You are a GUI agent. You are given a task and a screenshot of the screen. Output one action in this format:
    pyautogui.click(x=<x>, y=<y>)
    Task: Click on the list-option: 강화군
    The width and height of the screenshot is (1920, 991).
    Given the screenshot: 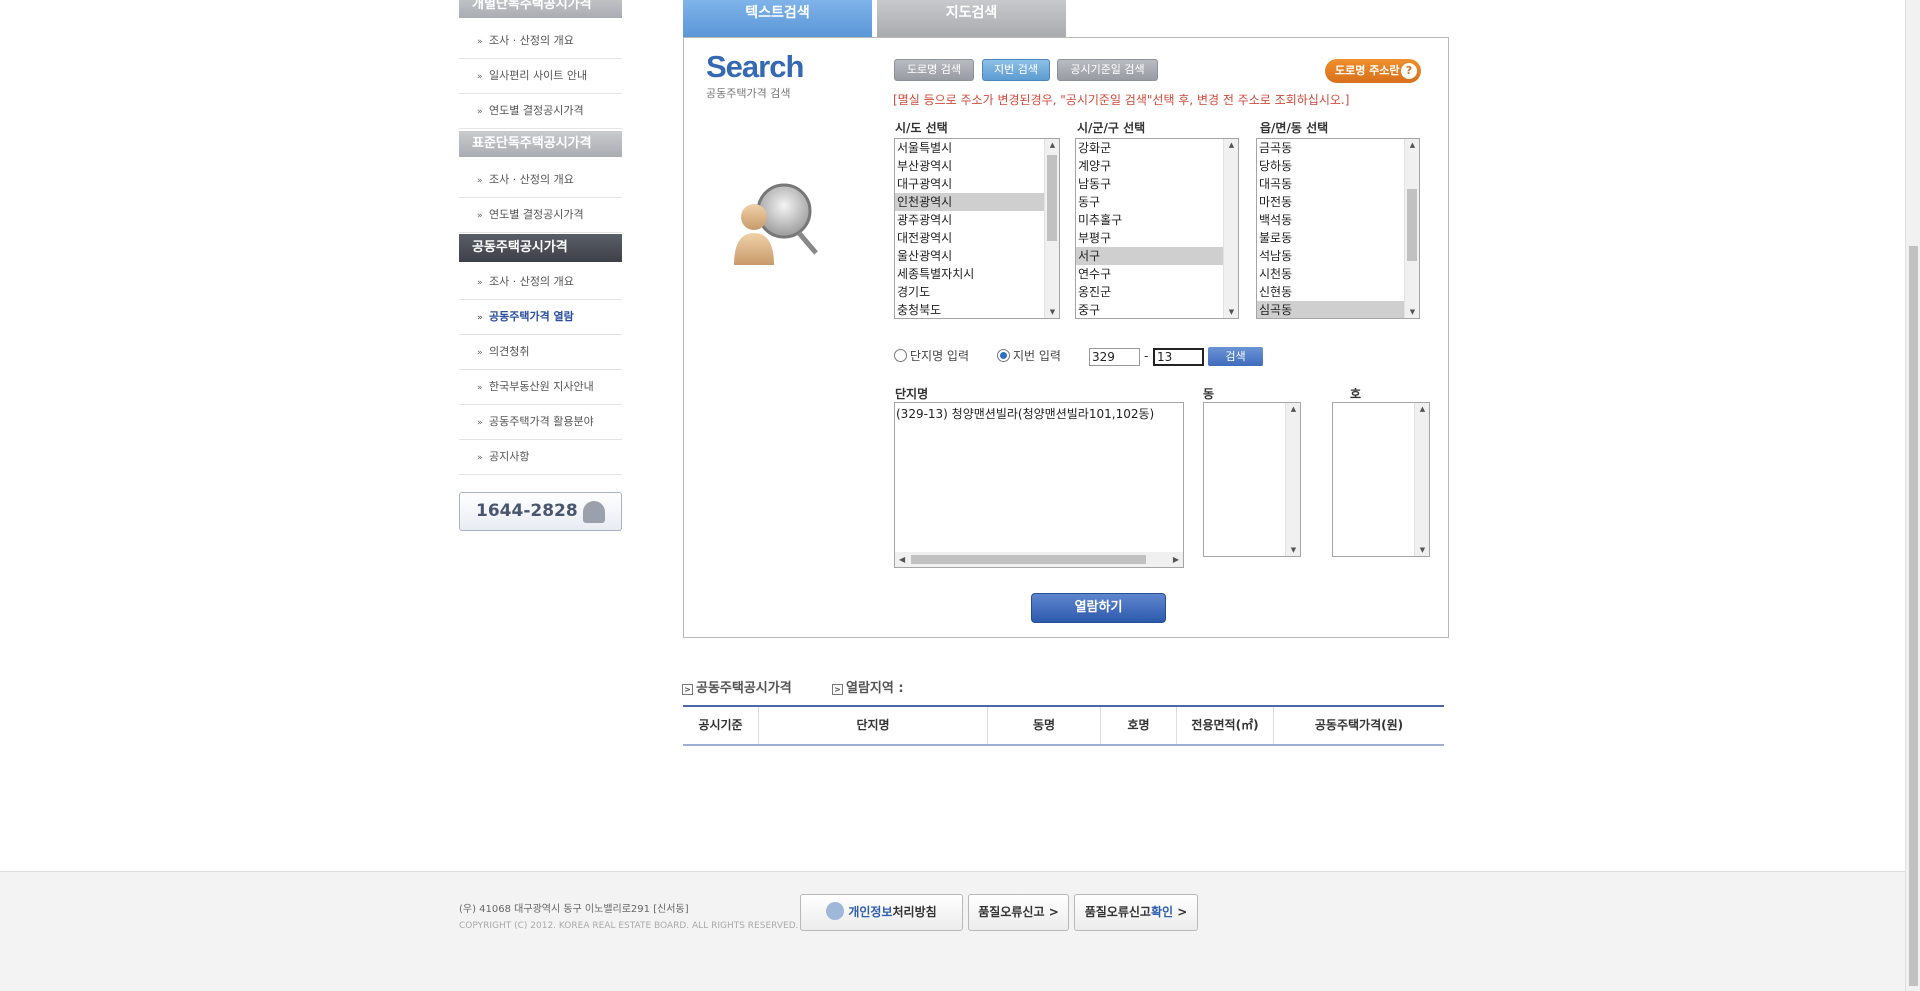 What is the action you would take?
    pyautogui.click(x=1157, y=148)
    